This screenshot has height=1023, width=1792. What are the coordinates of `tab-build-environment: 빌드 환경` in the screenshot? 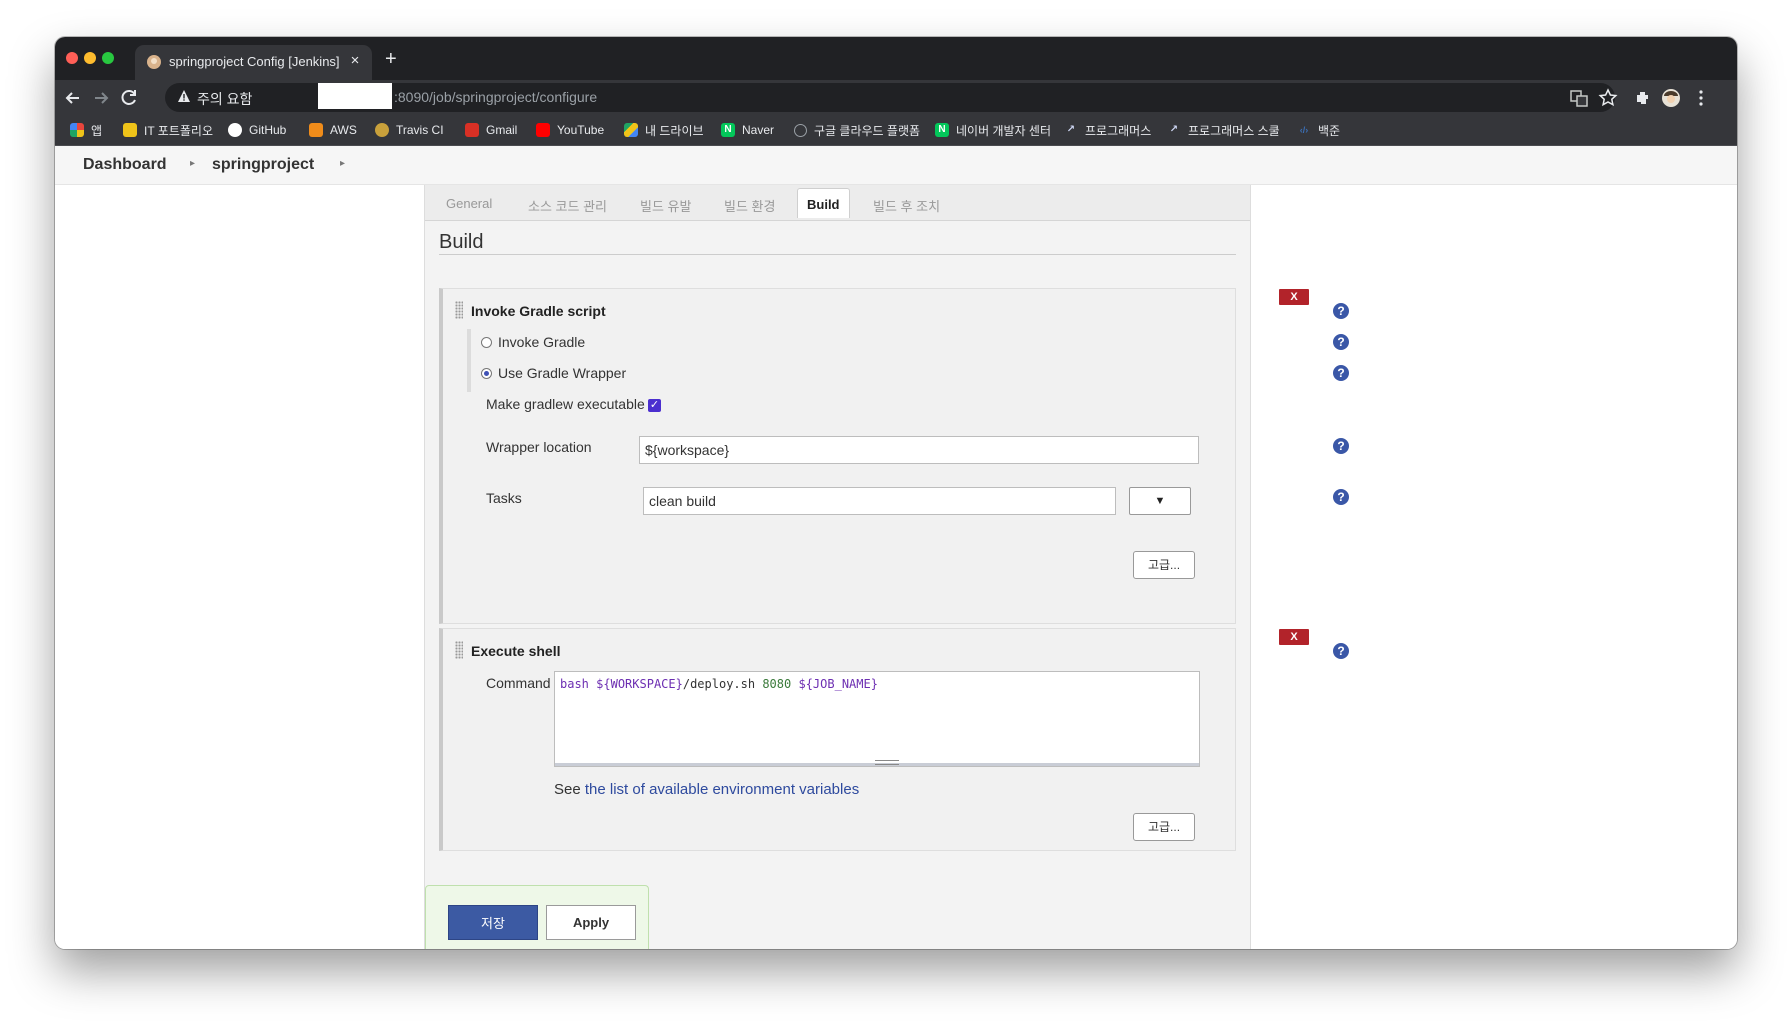 It's located at (749, 205).